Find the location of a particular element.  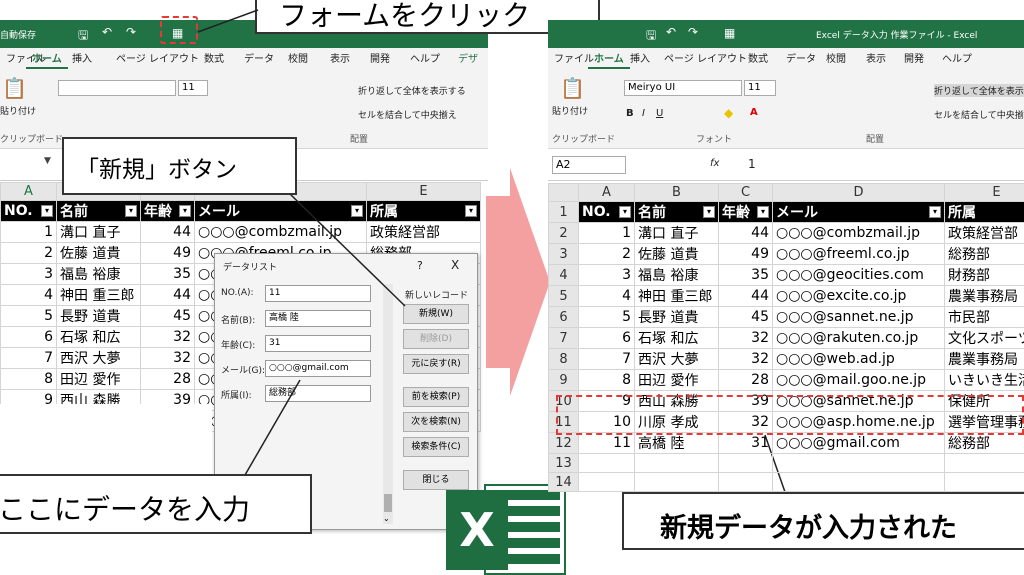

fill-color-icon: ◆ is located at coordinates (728, 113).